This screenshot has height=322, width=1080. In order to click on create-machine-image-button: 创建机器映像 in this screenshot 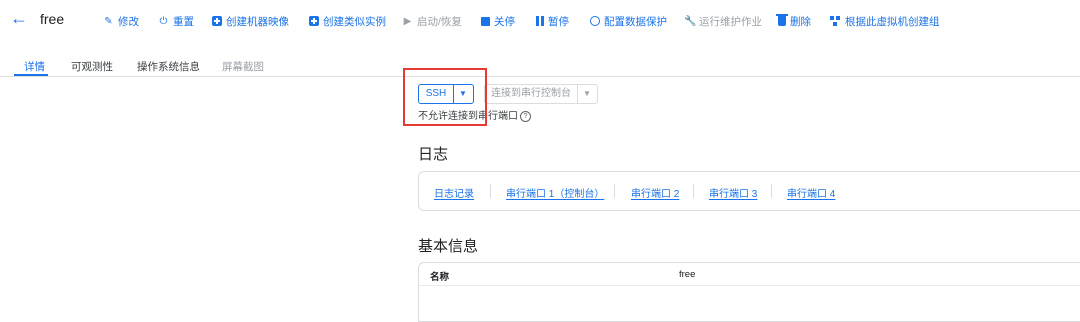, I will do `click(250, 21)`.